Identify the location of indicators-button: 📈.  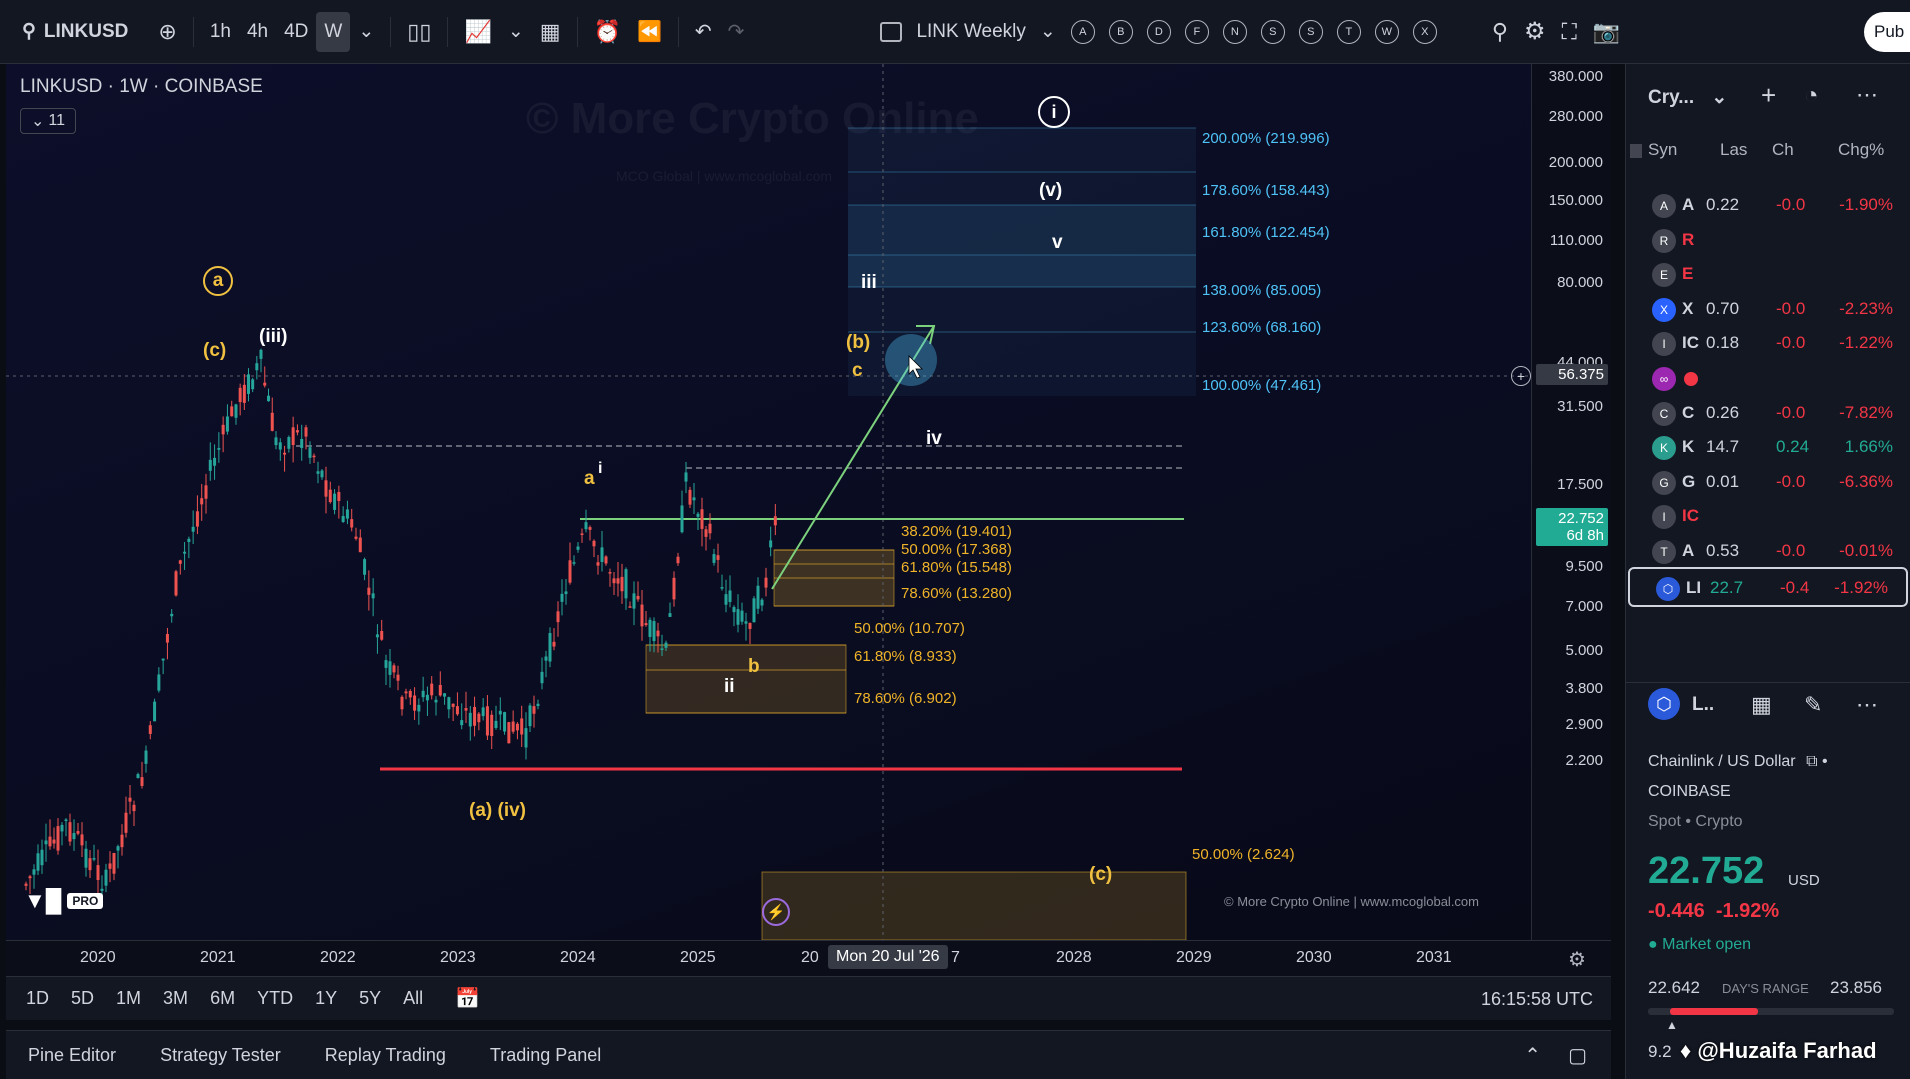
(477, 32).